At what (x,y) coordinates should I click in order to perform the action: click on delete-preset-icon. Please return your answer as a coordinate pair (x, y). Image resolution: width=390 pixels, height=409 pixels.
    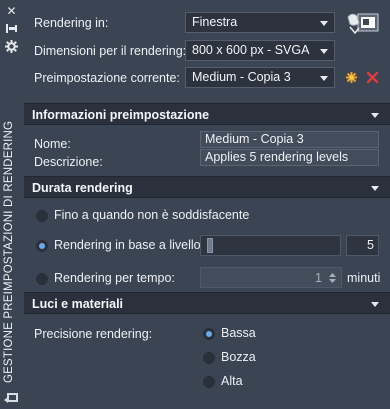
    Looking at the image, I should click on (372, 77).